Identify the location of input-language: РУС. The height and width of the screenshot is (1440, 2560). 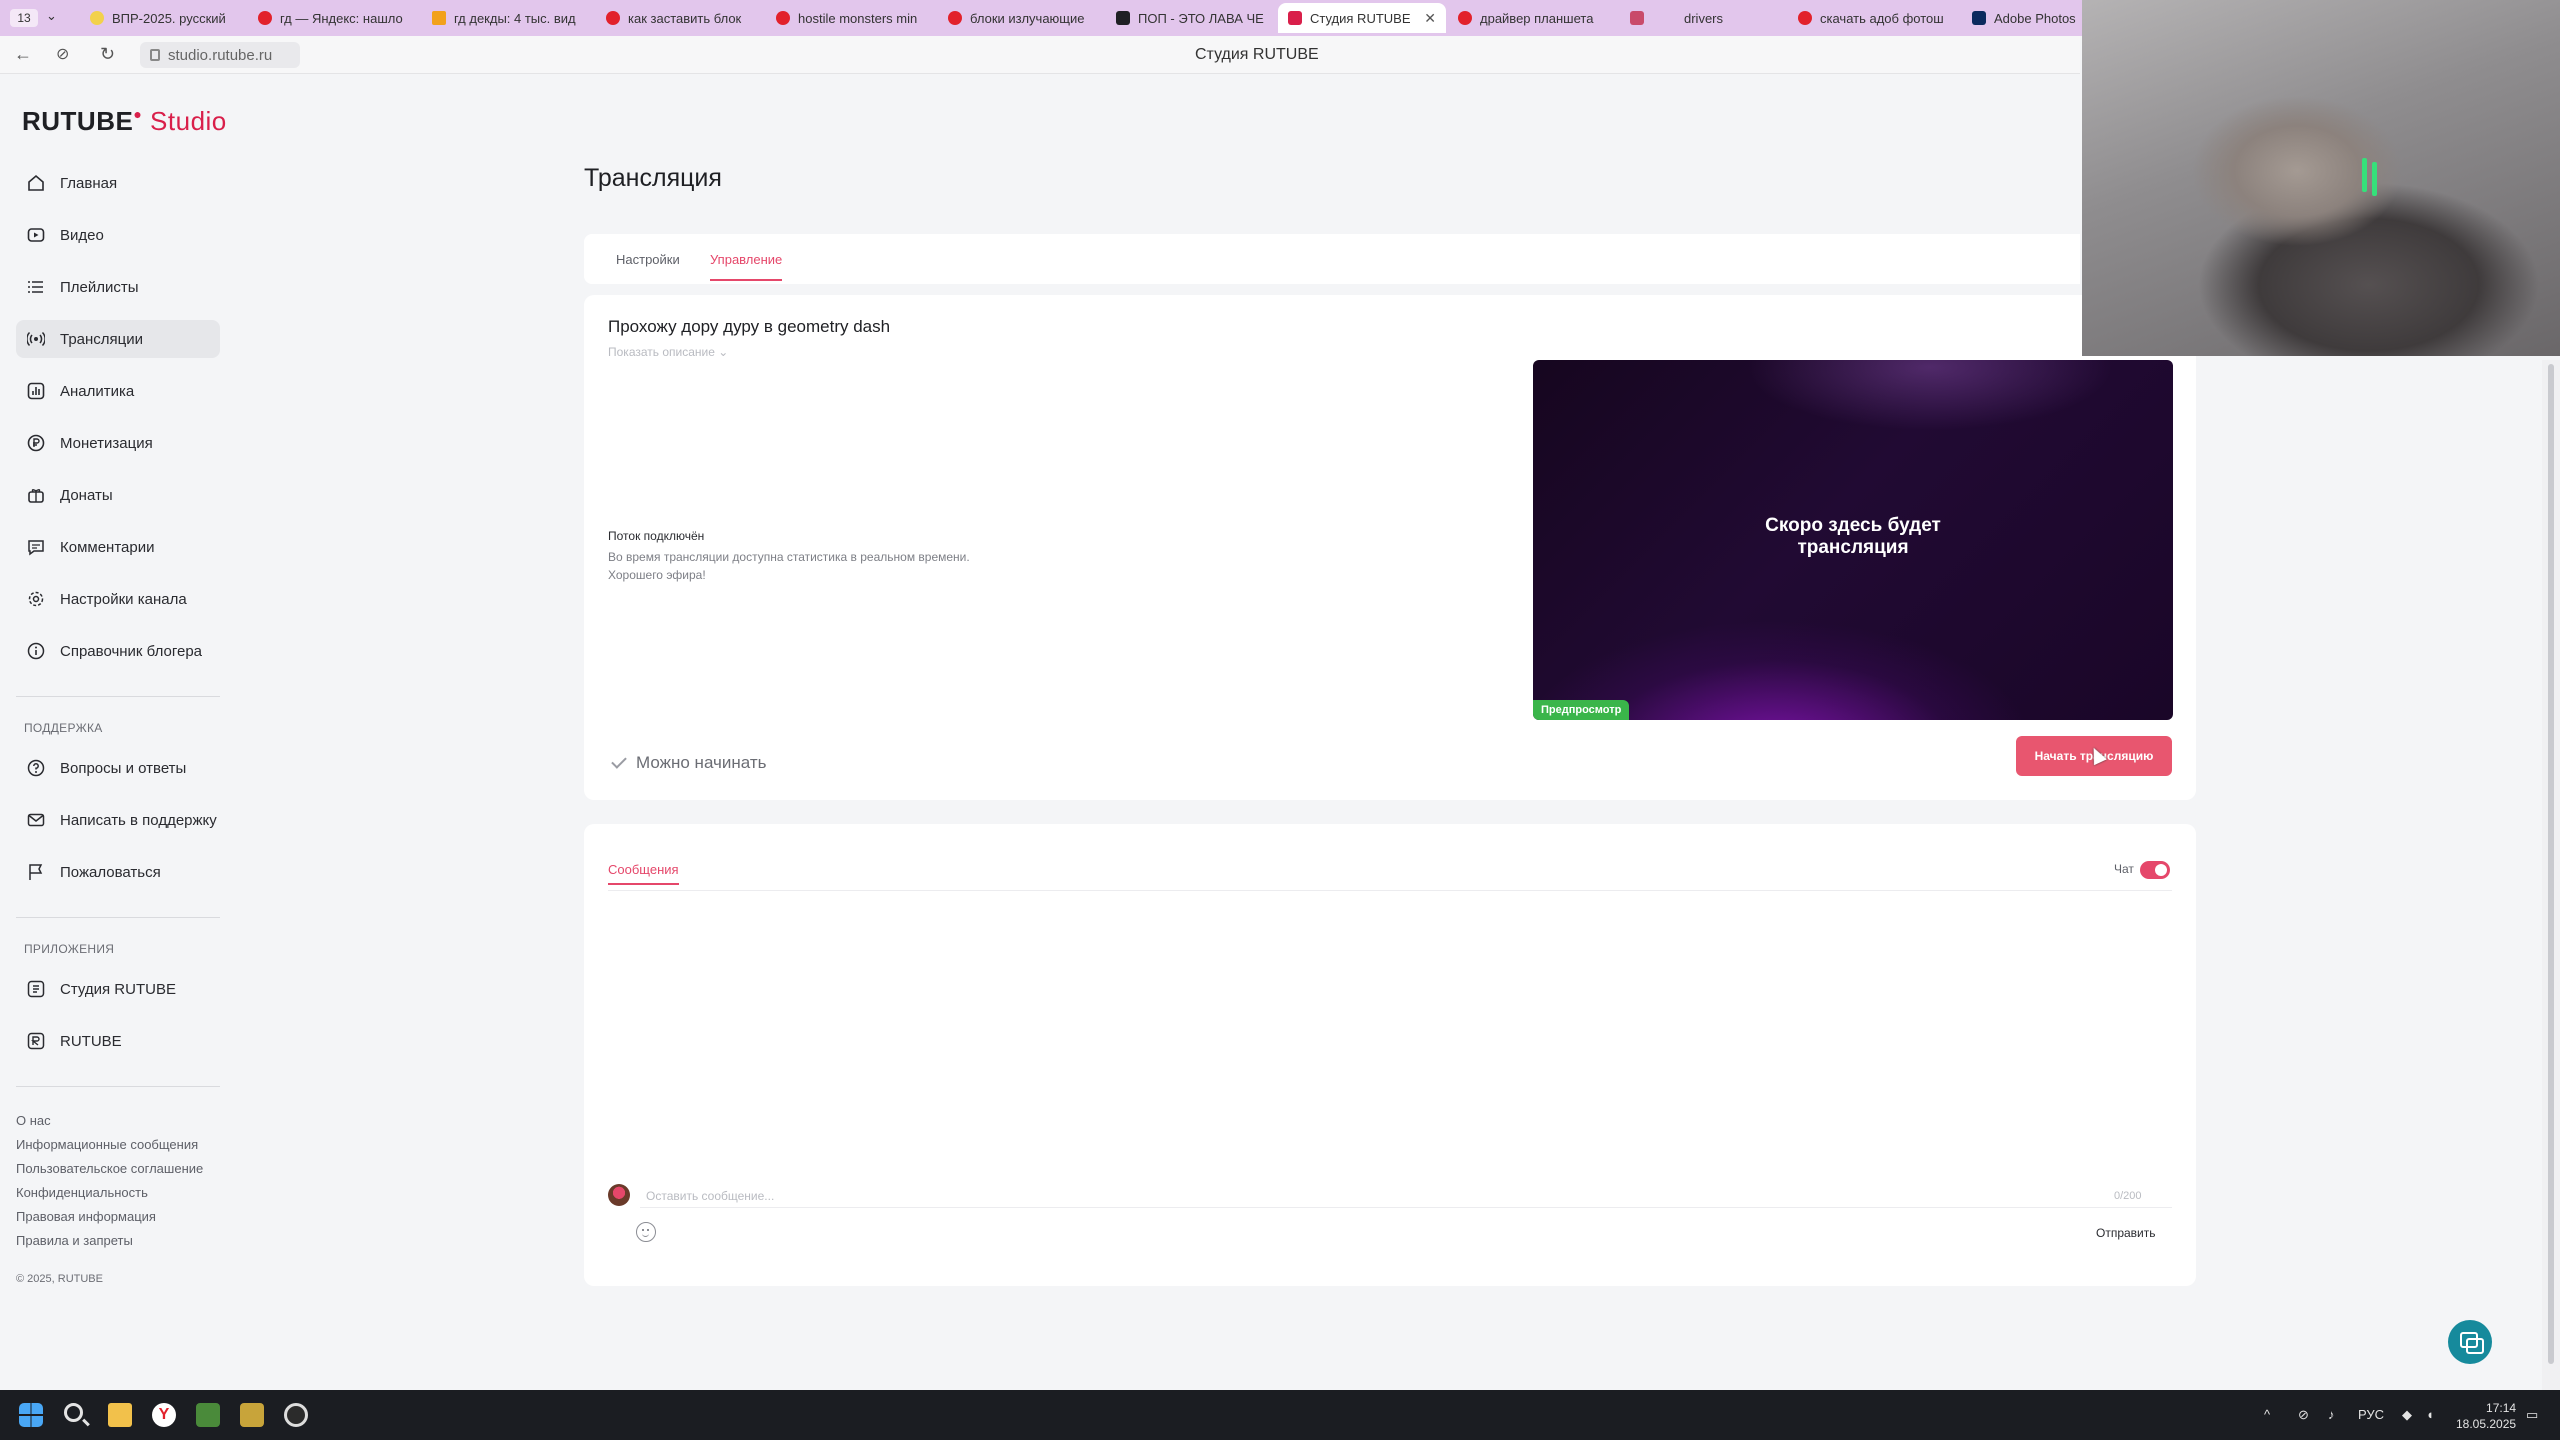
(2371, 1414).